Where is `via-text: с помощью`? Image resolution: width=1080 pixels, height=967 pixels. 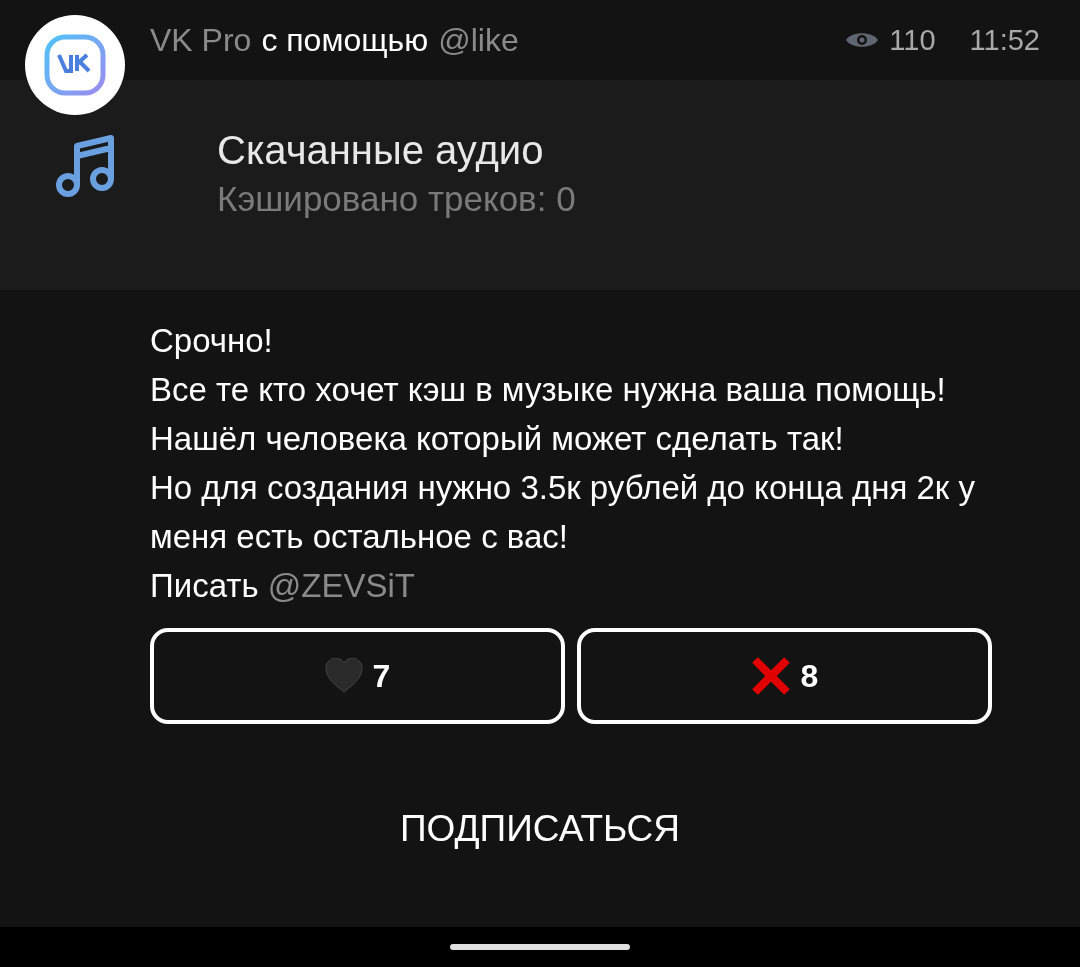 via-text: с помощью is located at coordinates (345, 40).